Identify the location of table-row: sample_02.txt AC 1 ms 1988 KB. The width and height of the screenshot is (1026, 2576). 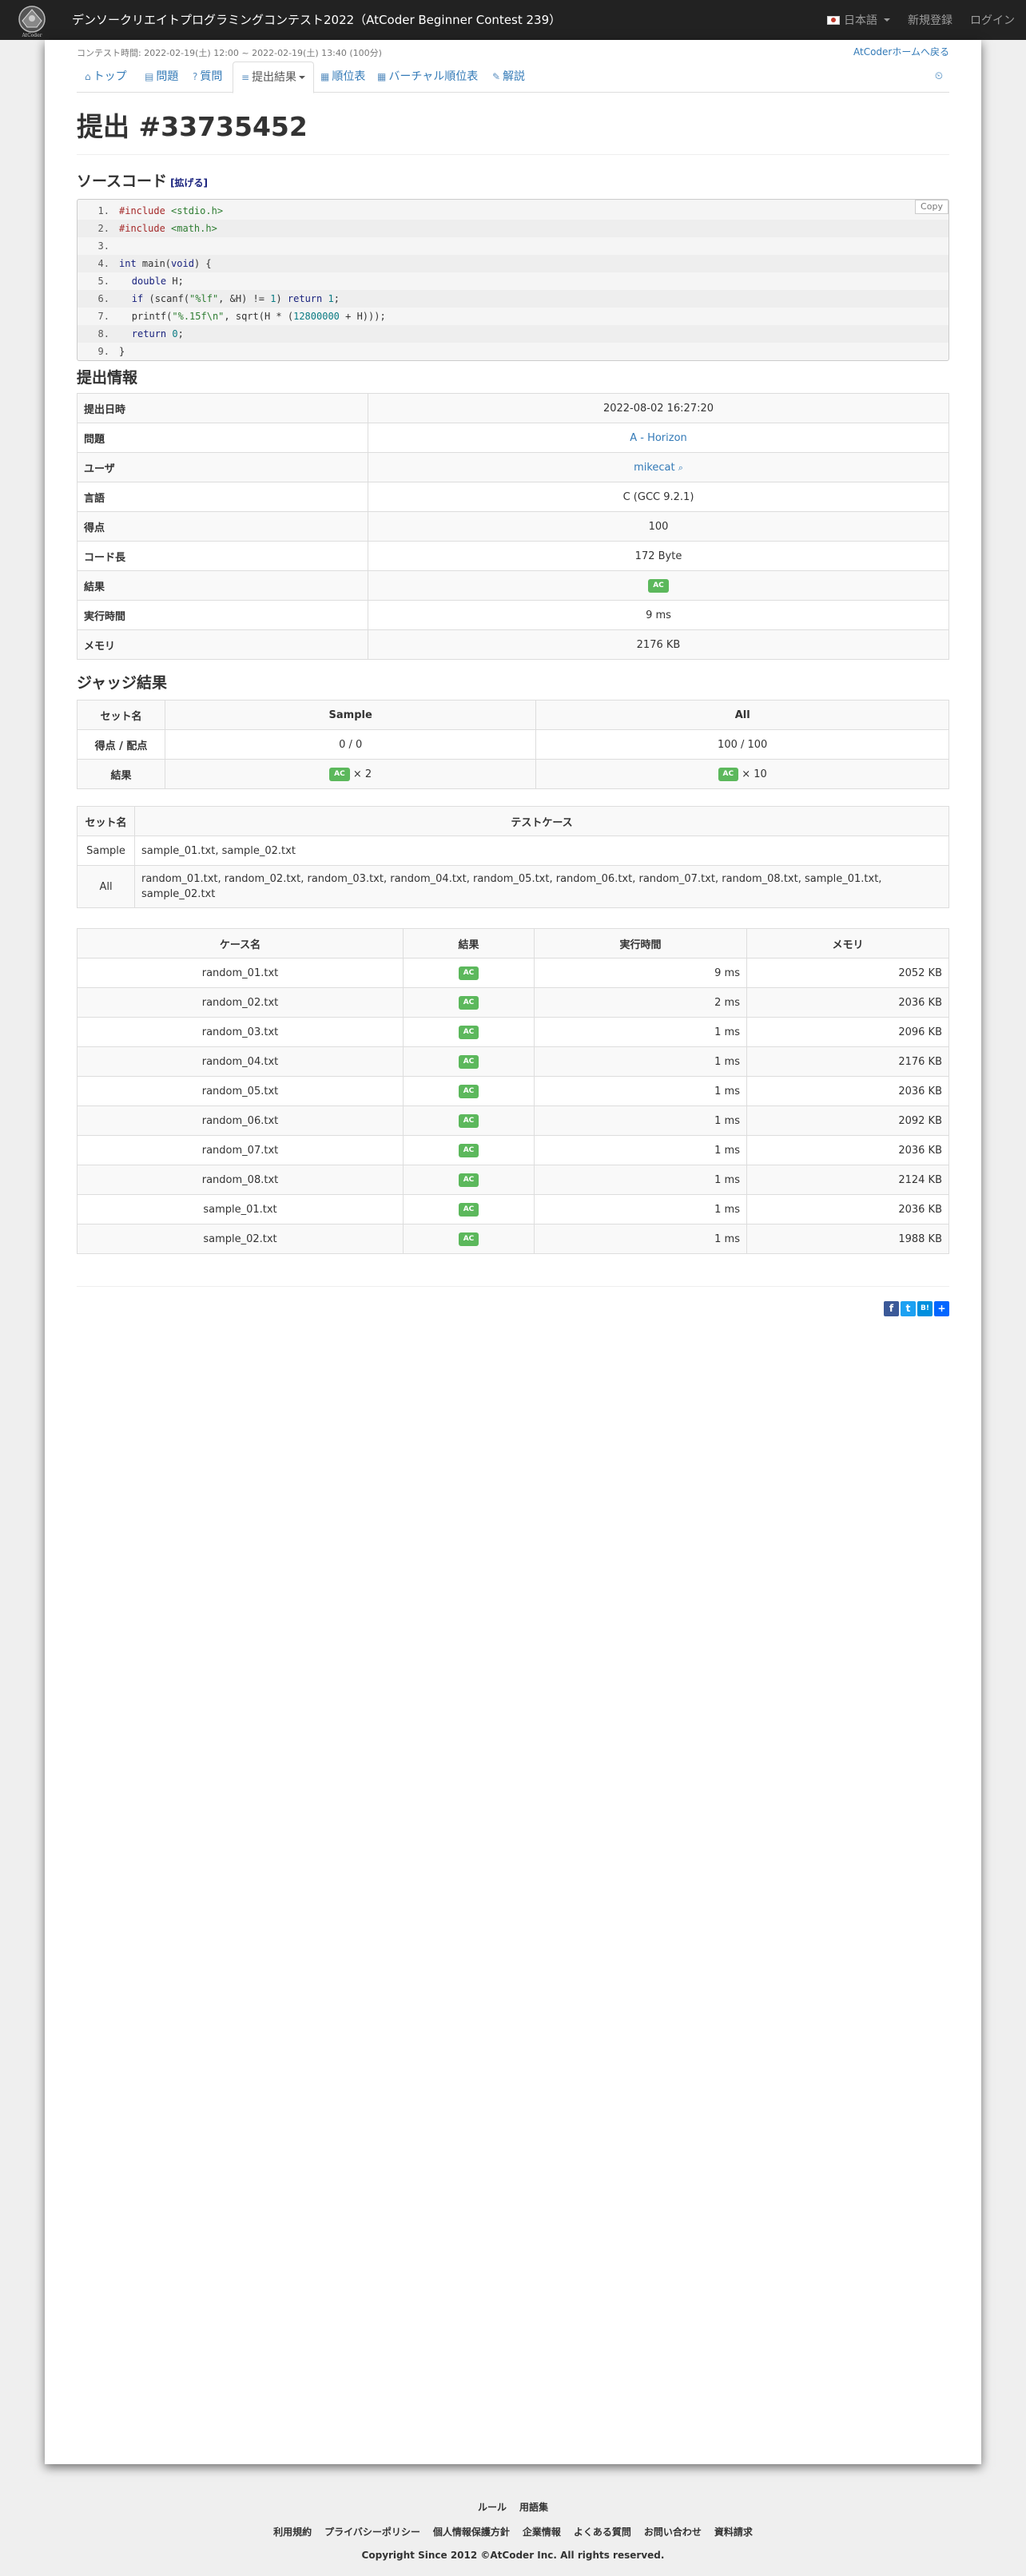
(513, 1239).